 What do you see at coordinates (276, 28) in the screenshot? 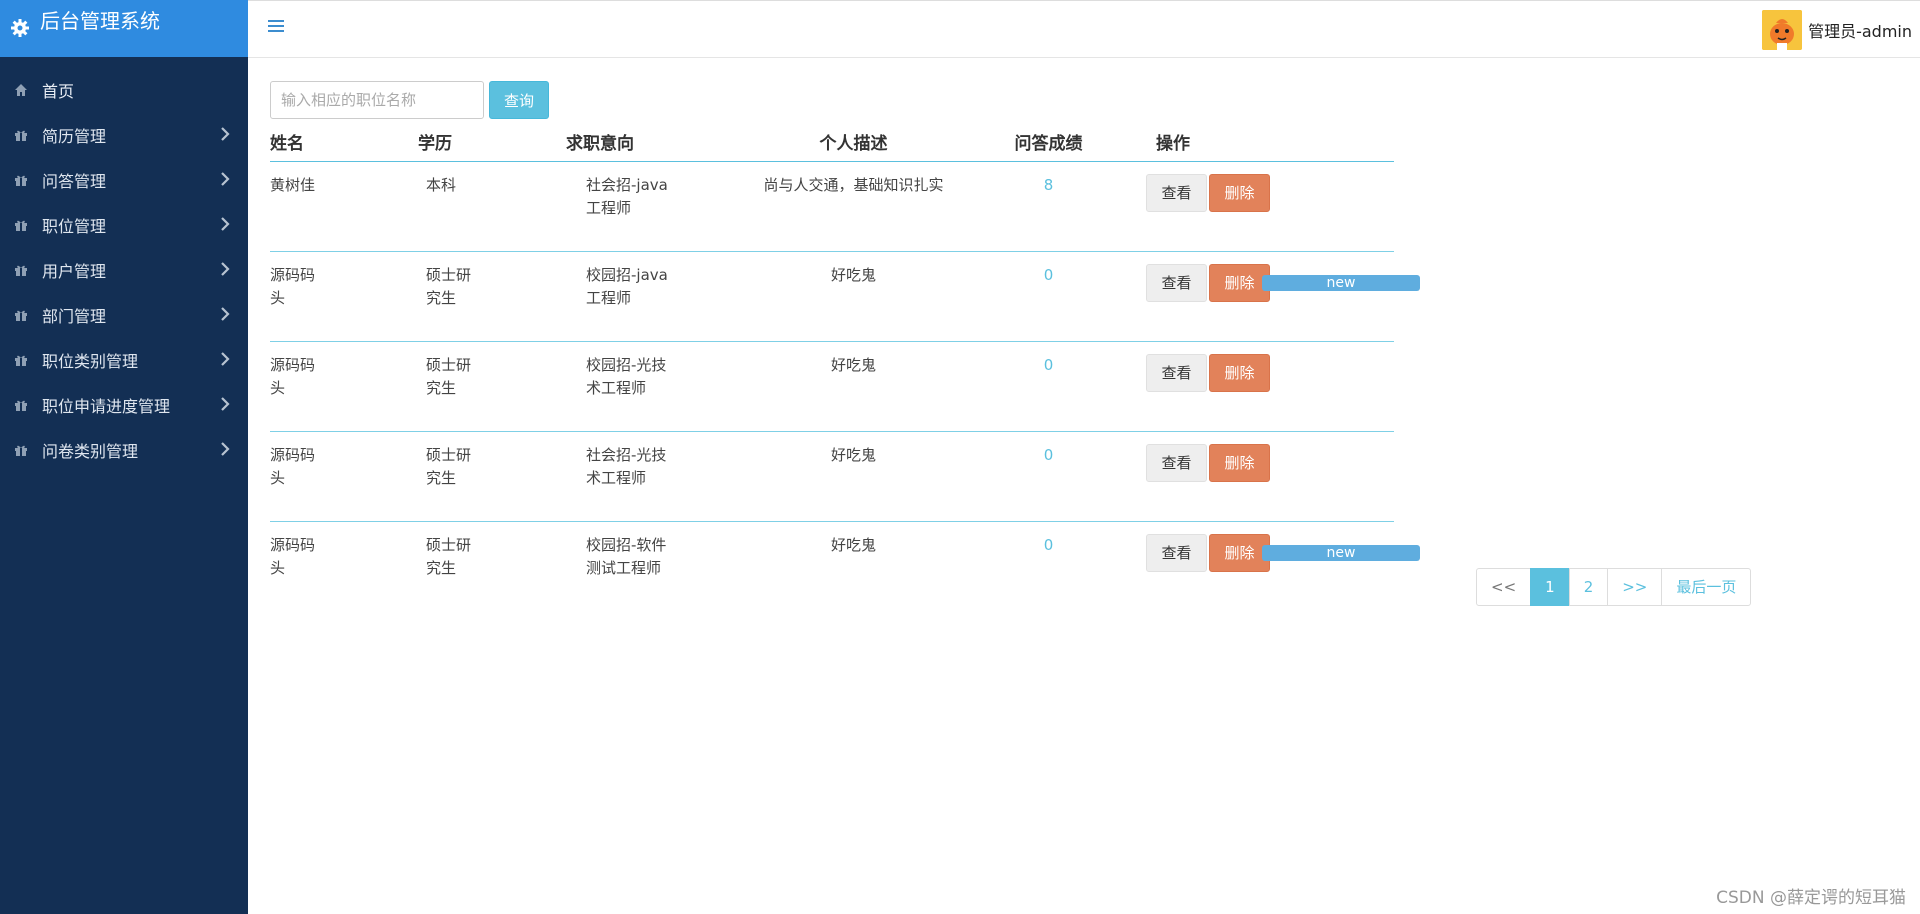
I see `hamburger-icon` at bounding box center [276, 28].